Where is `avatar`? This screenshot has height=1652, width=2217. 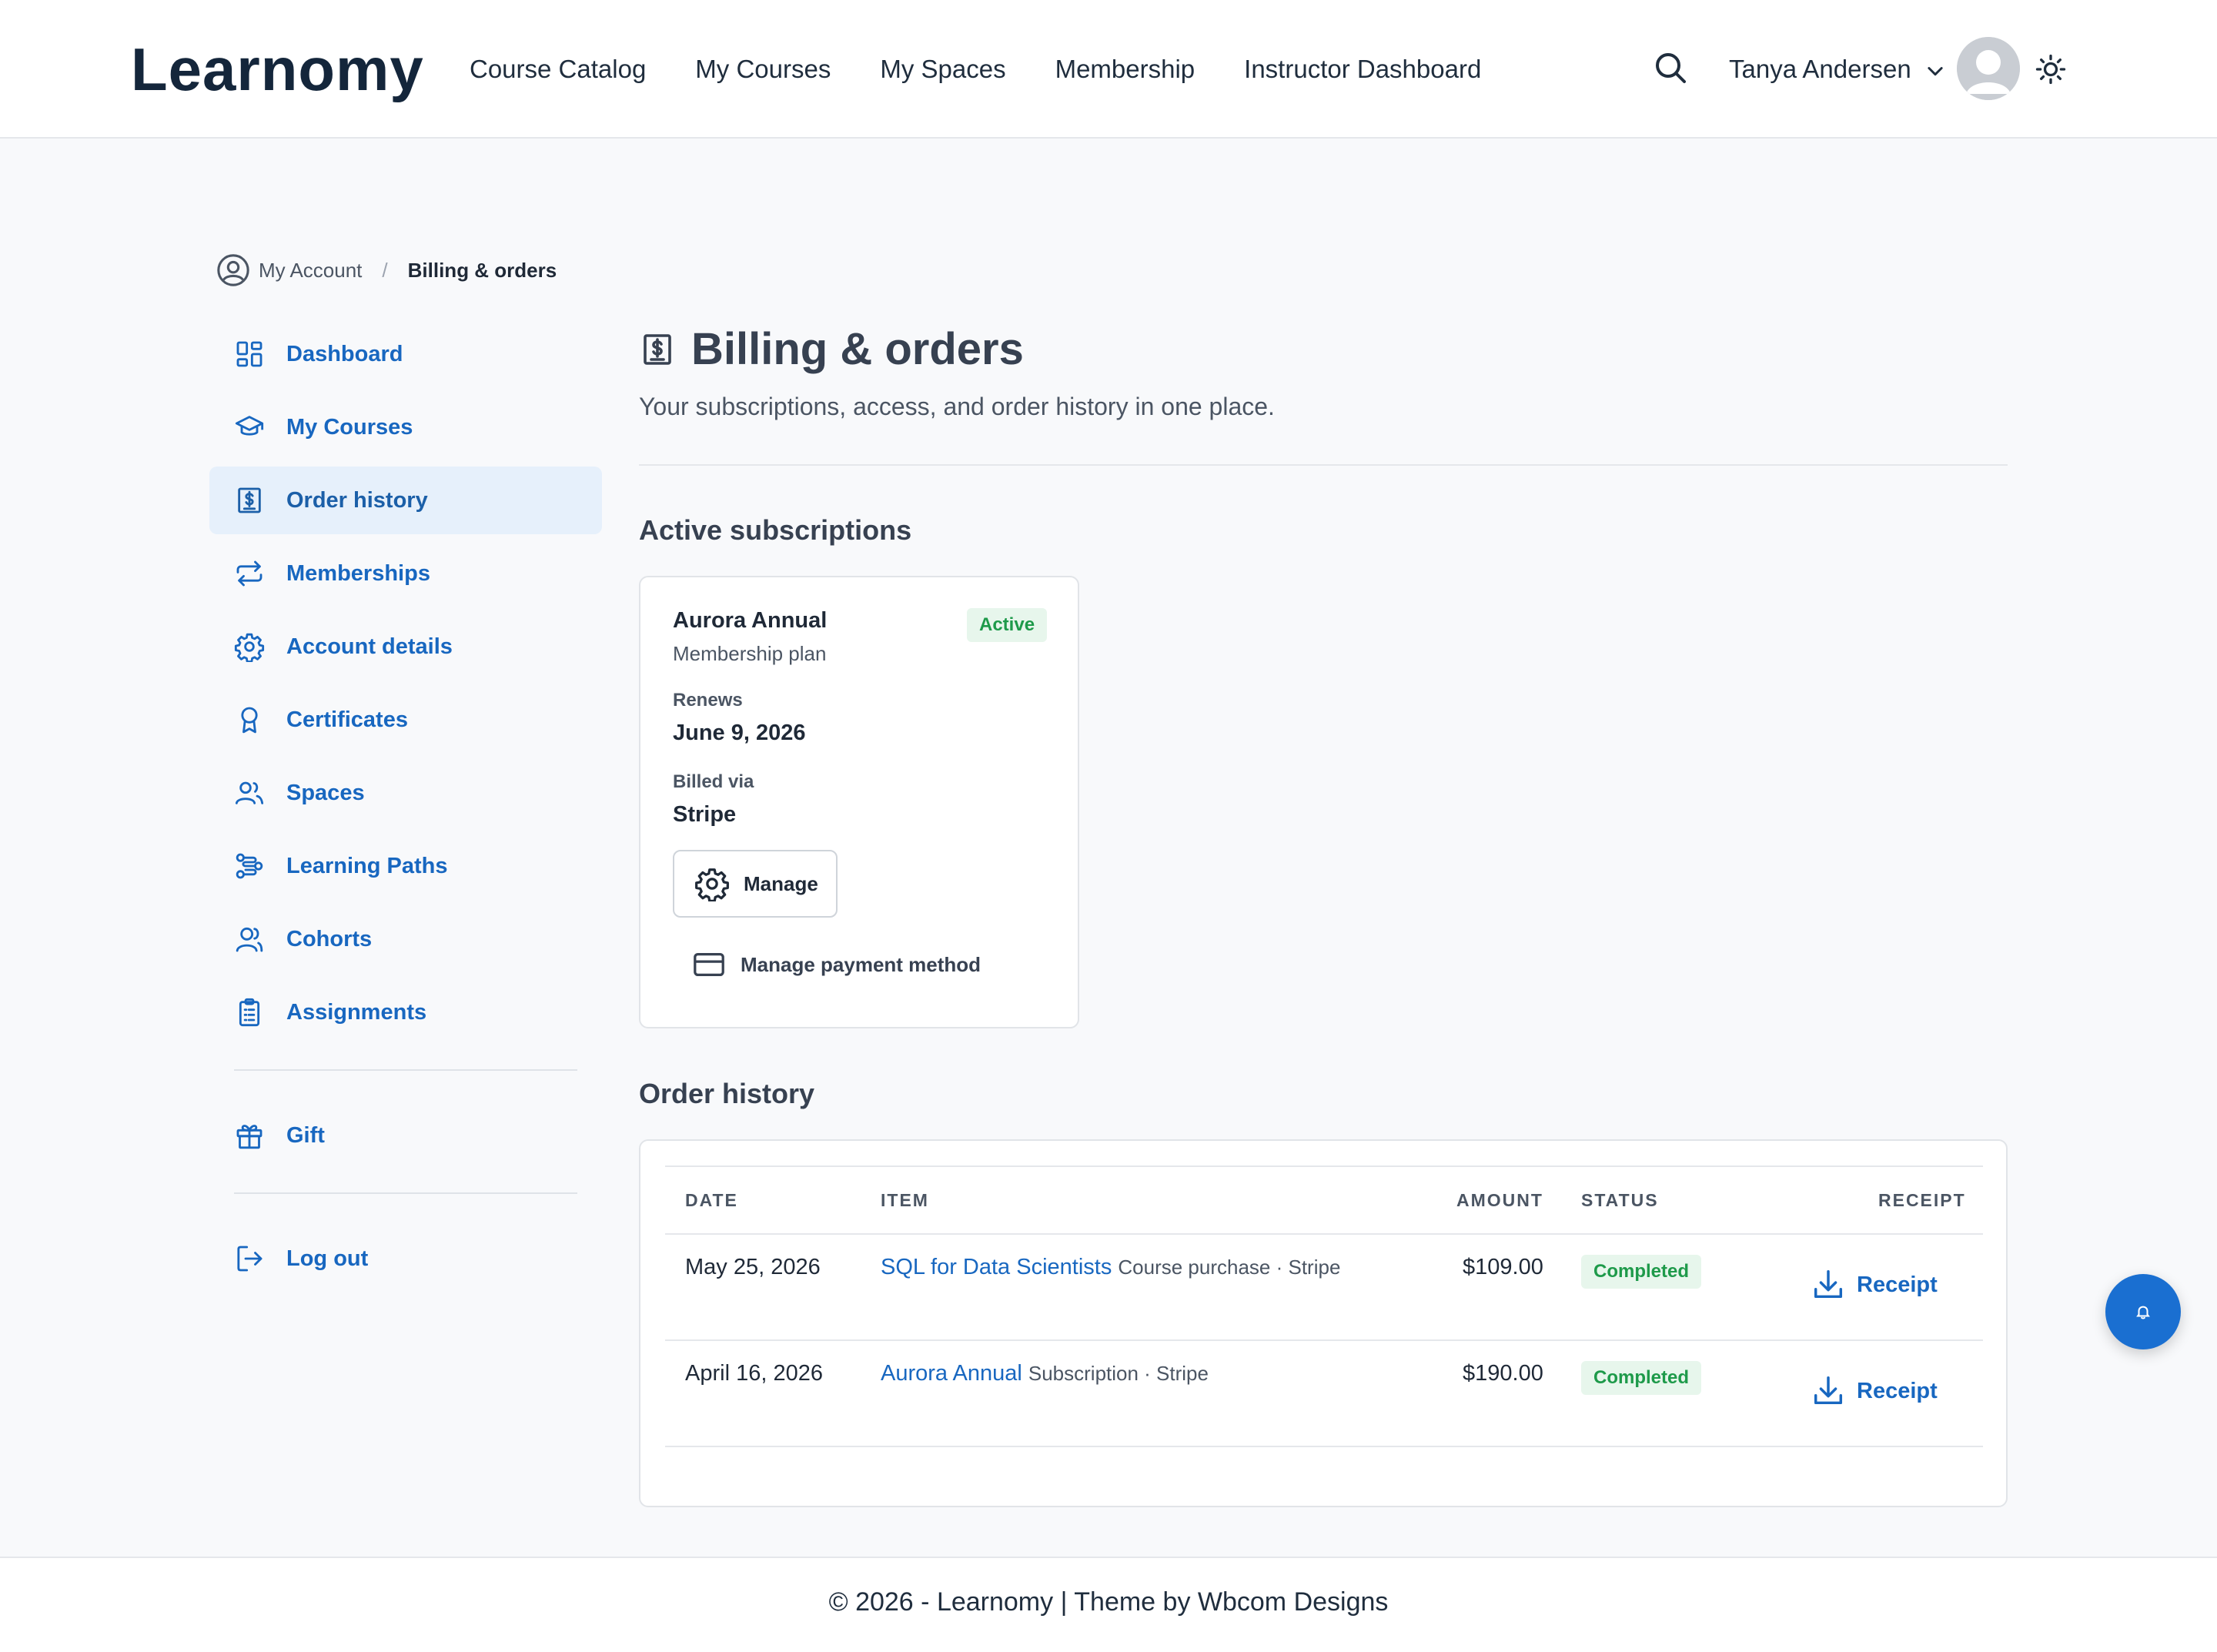 avatar is located at coordinates (1989, 68).